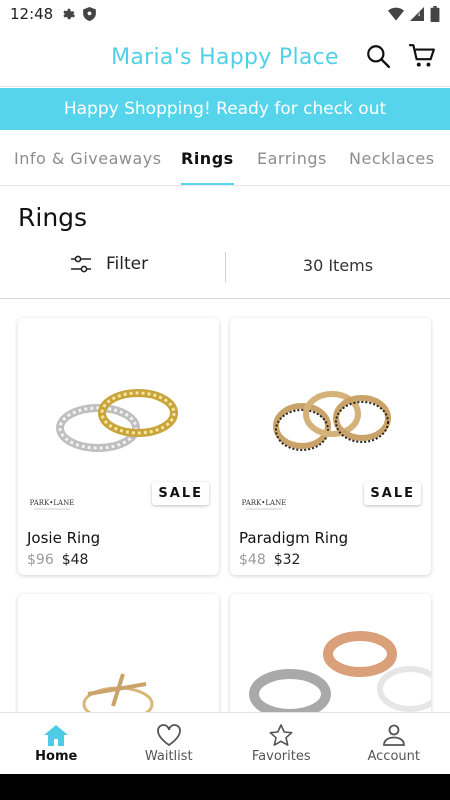 The image size is (450, 800). I want to click on filter-button: Filter, so click(109, 264).